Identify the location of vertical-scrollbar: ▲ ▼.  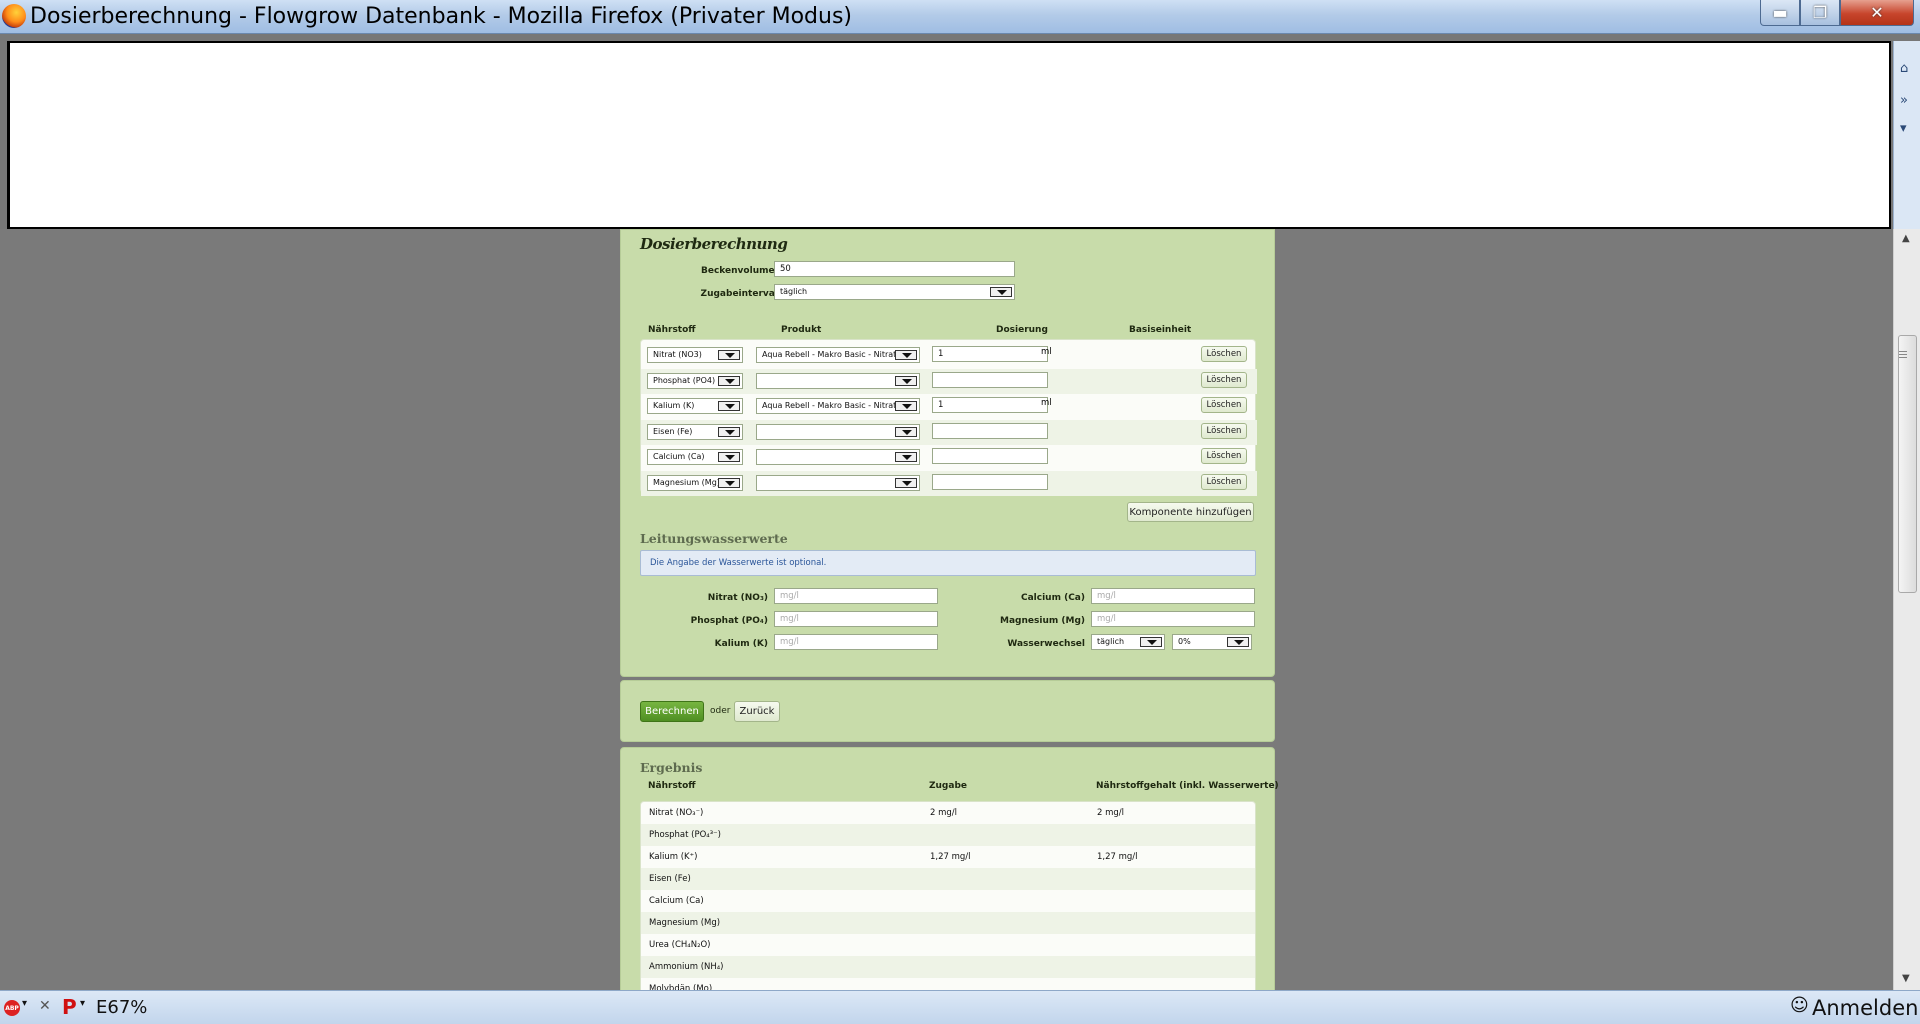
(1906, 609).